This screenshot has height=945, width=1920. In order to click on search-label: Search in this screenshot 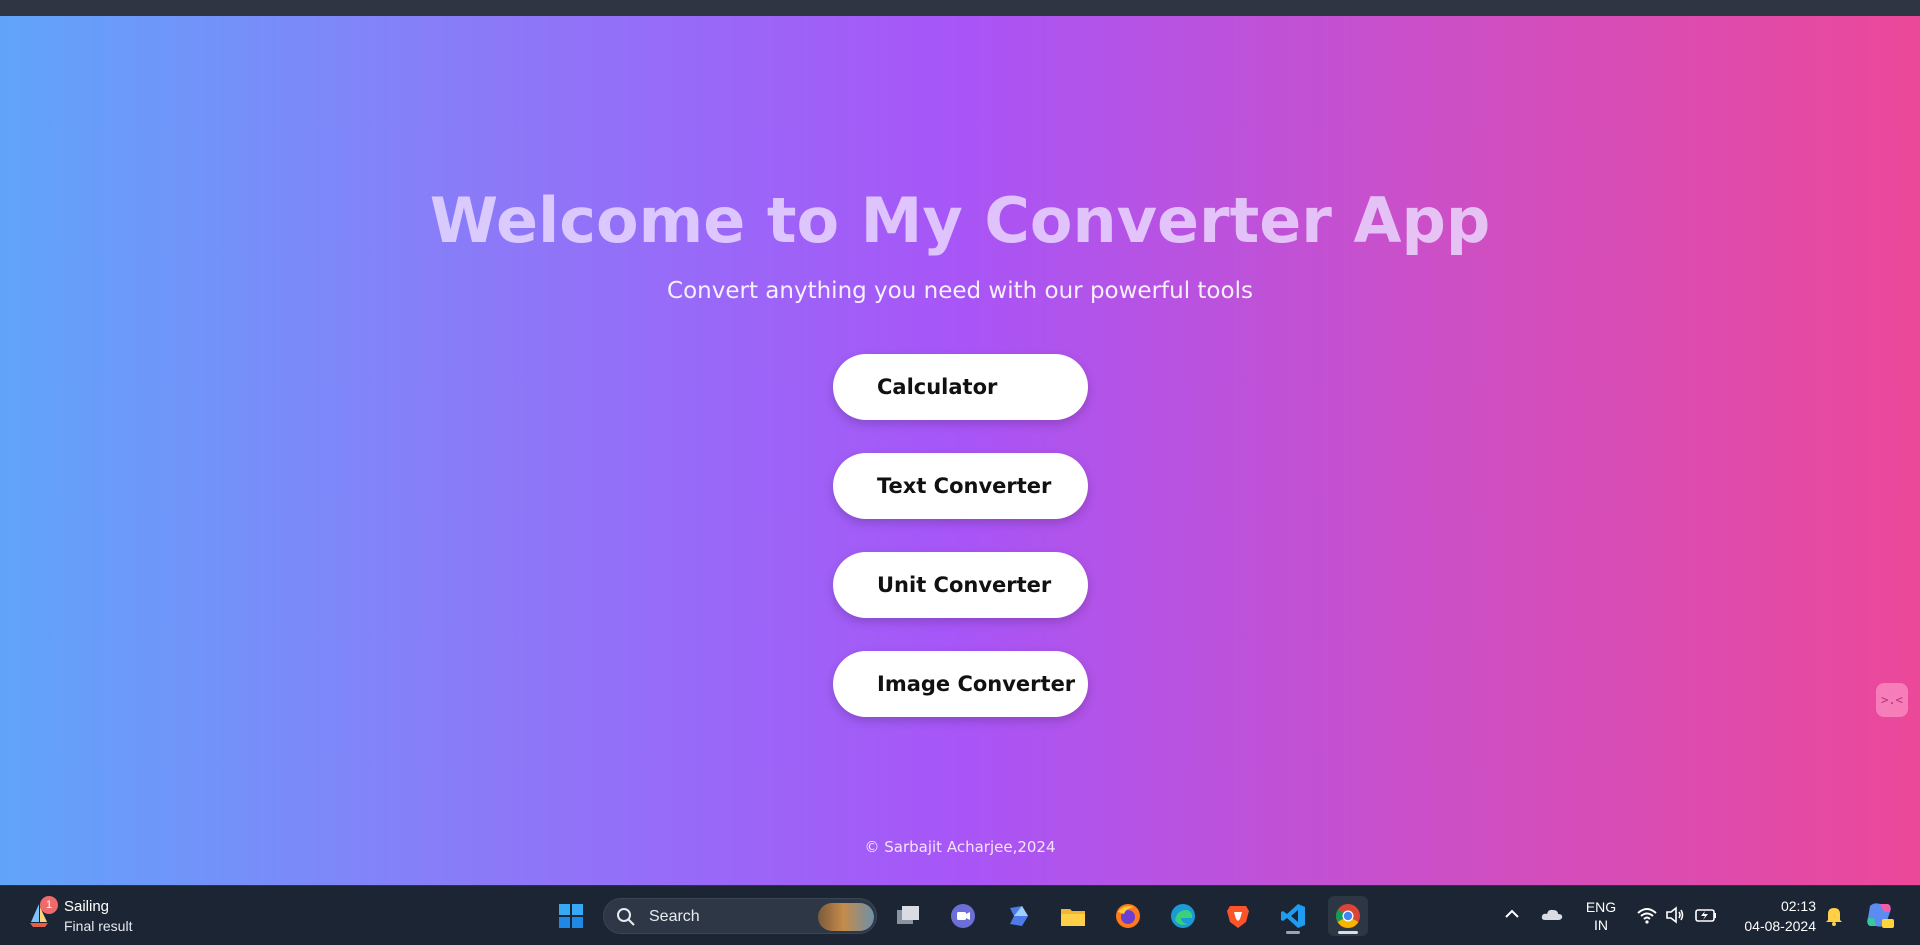, I will do `click(674, 916)`.